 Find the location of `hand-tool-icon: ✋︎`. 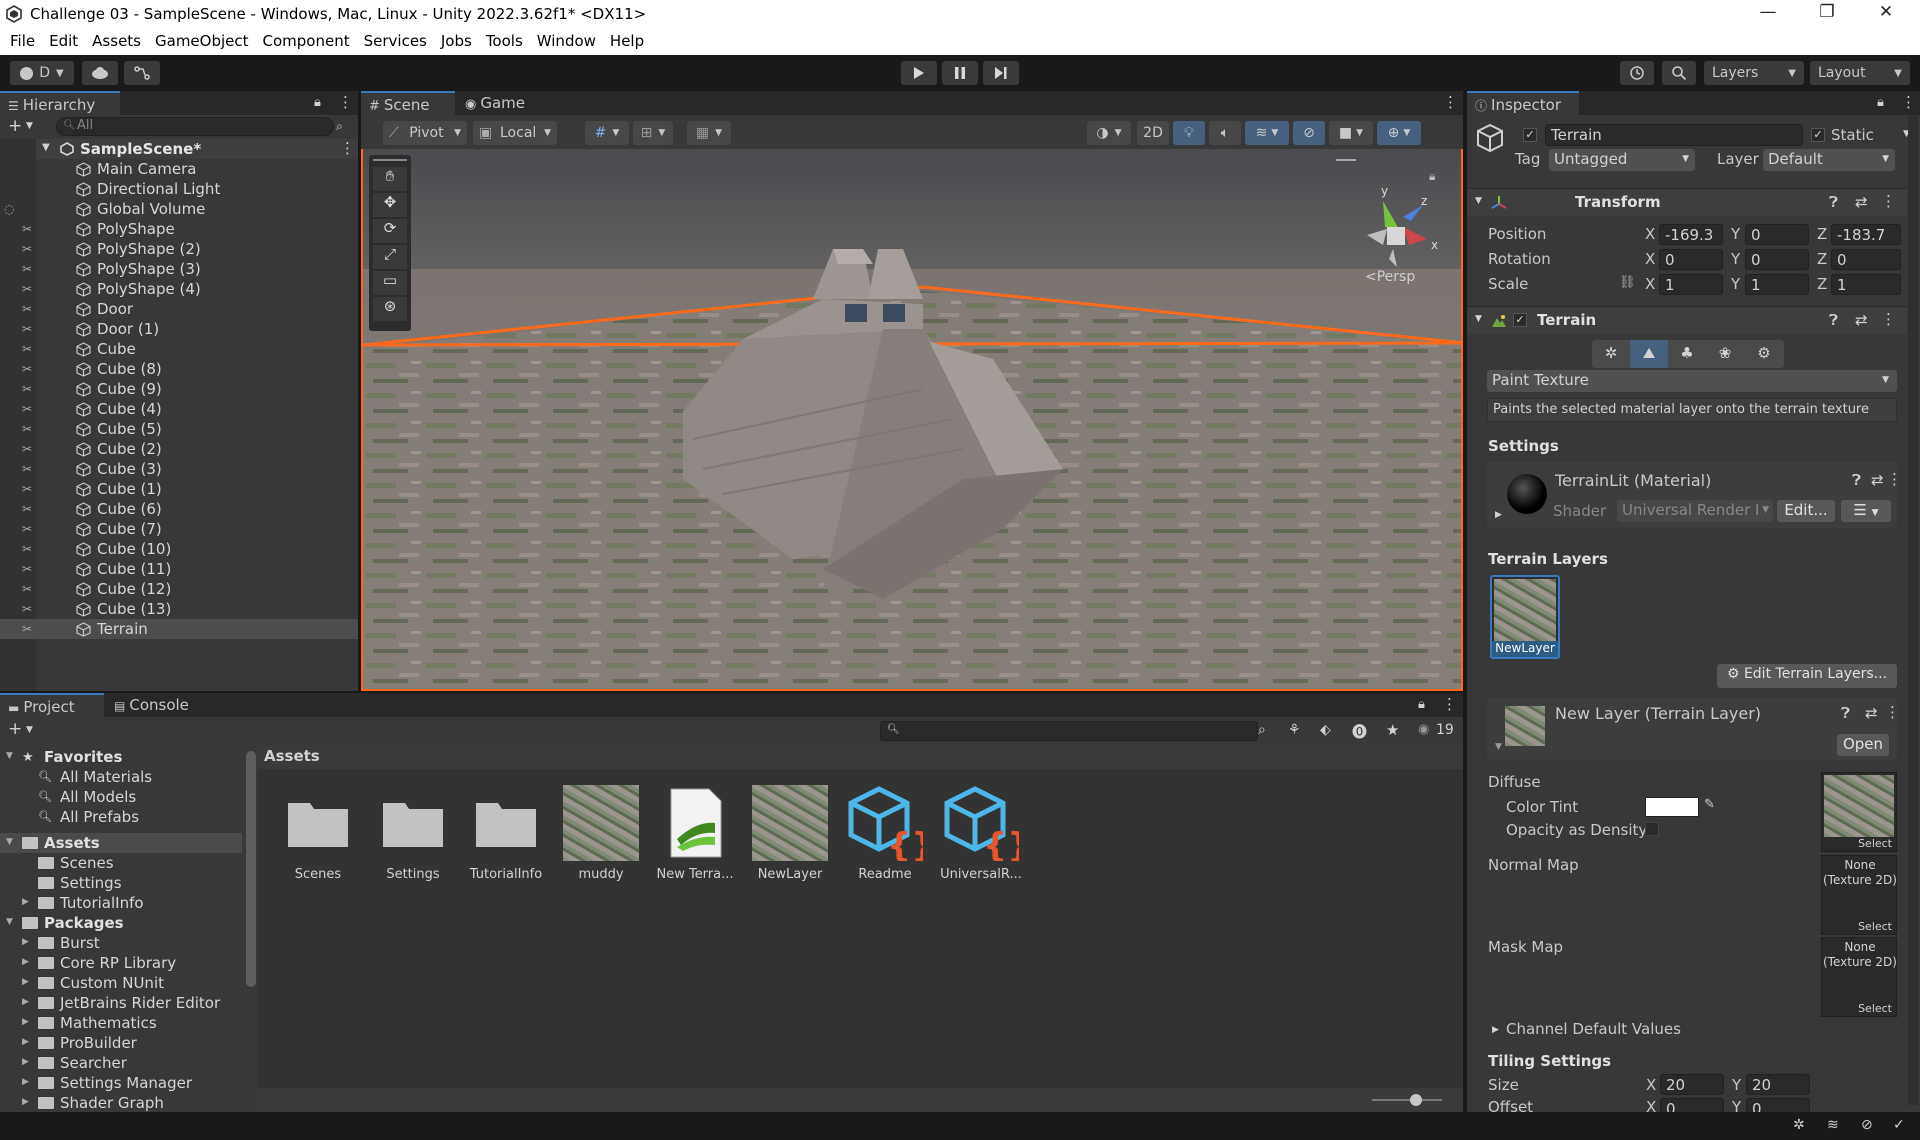

hand-tool-icon: ✋︎ is located at coordinates (390, 179).